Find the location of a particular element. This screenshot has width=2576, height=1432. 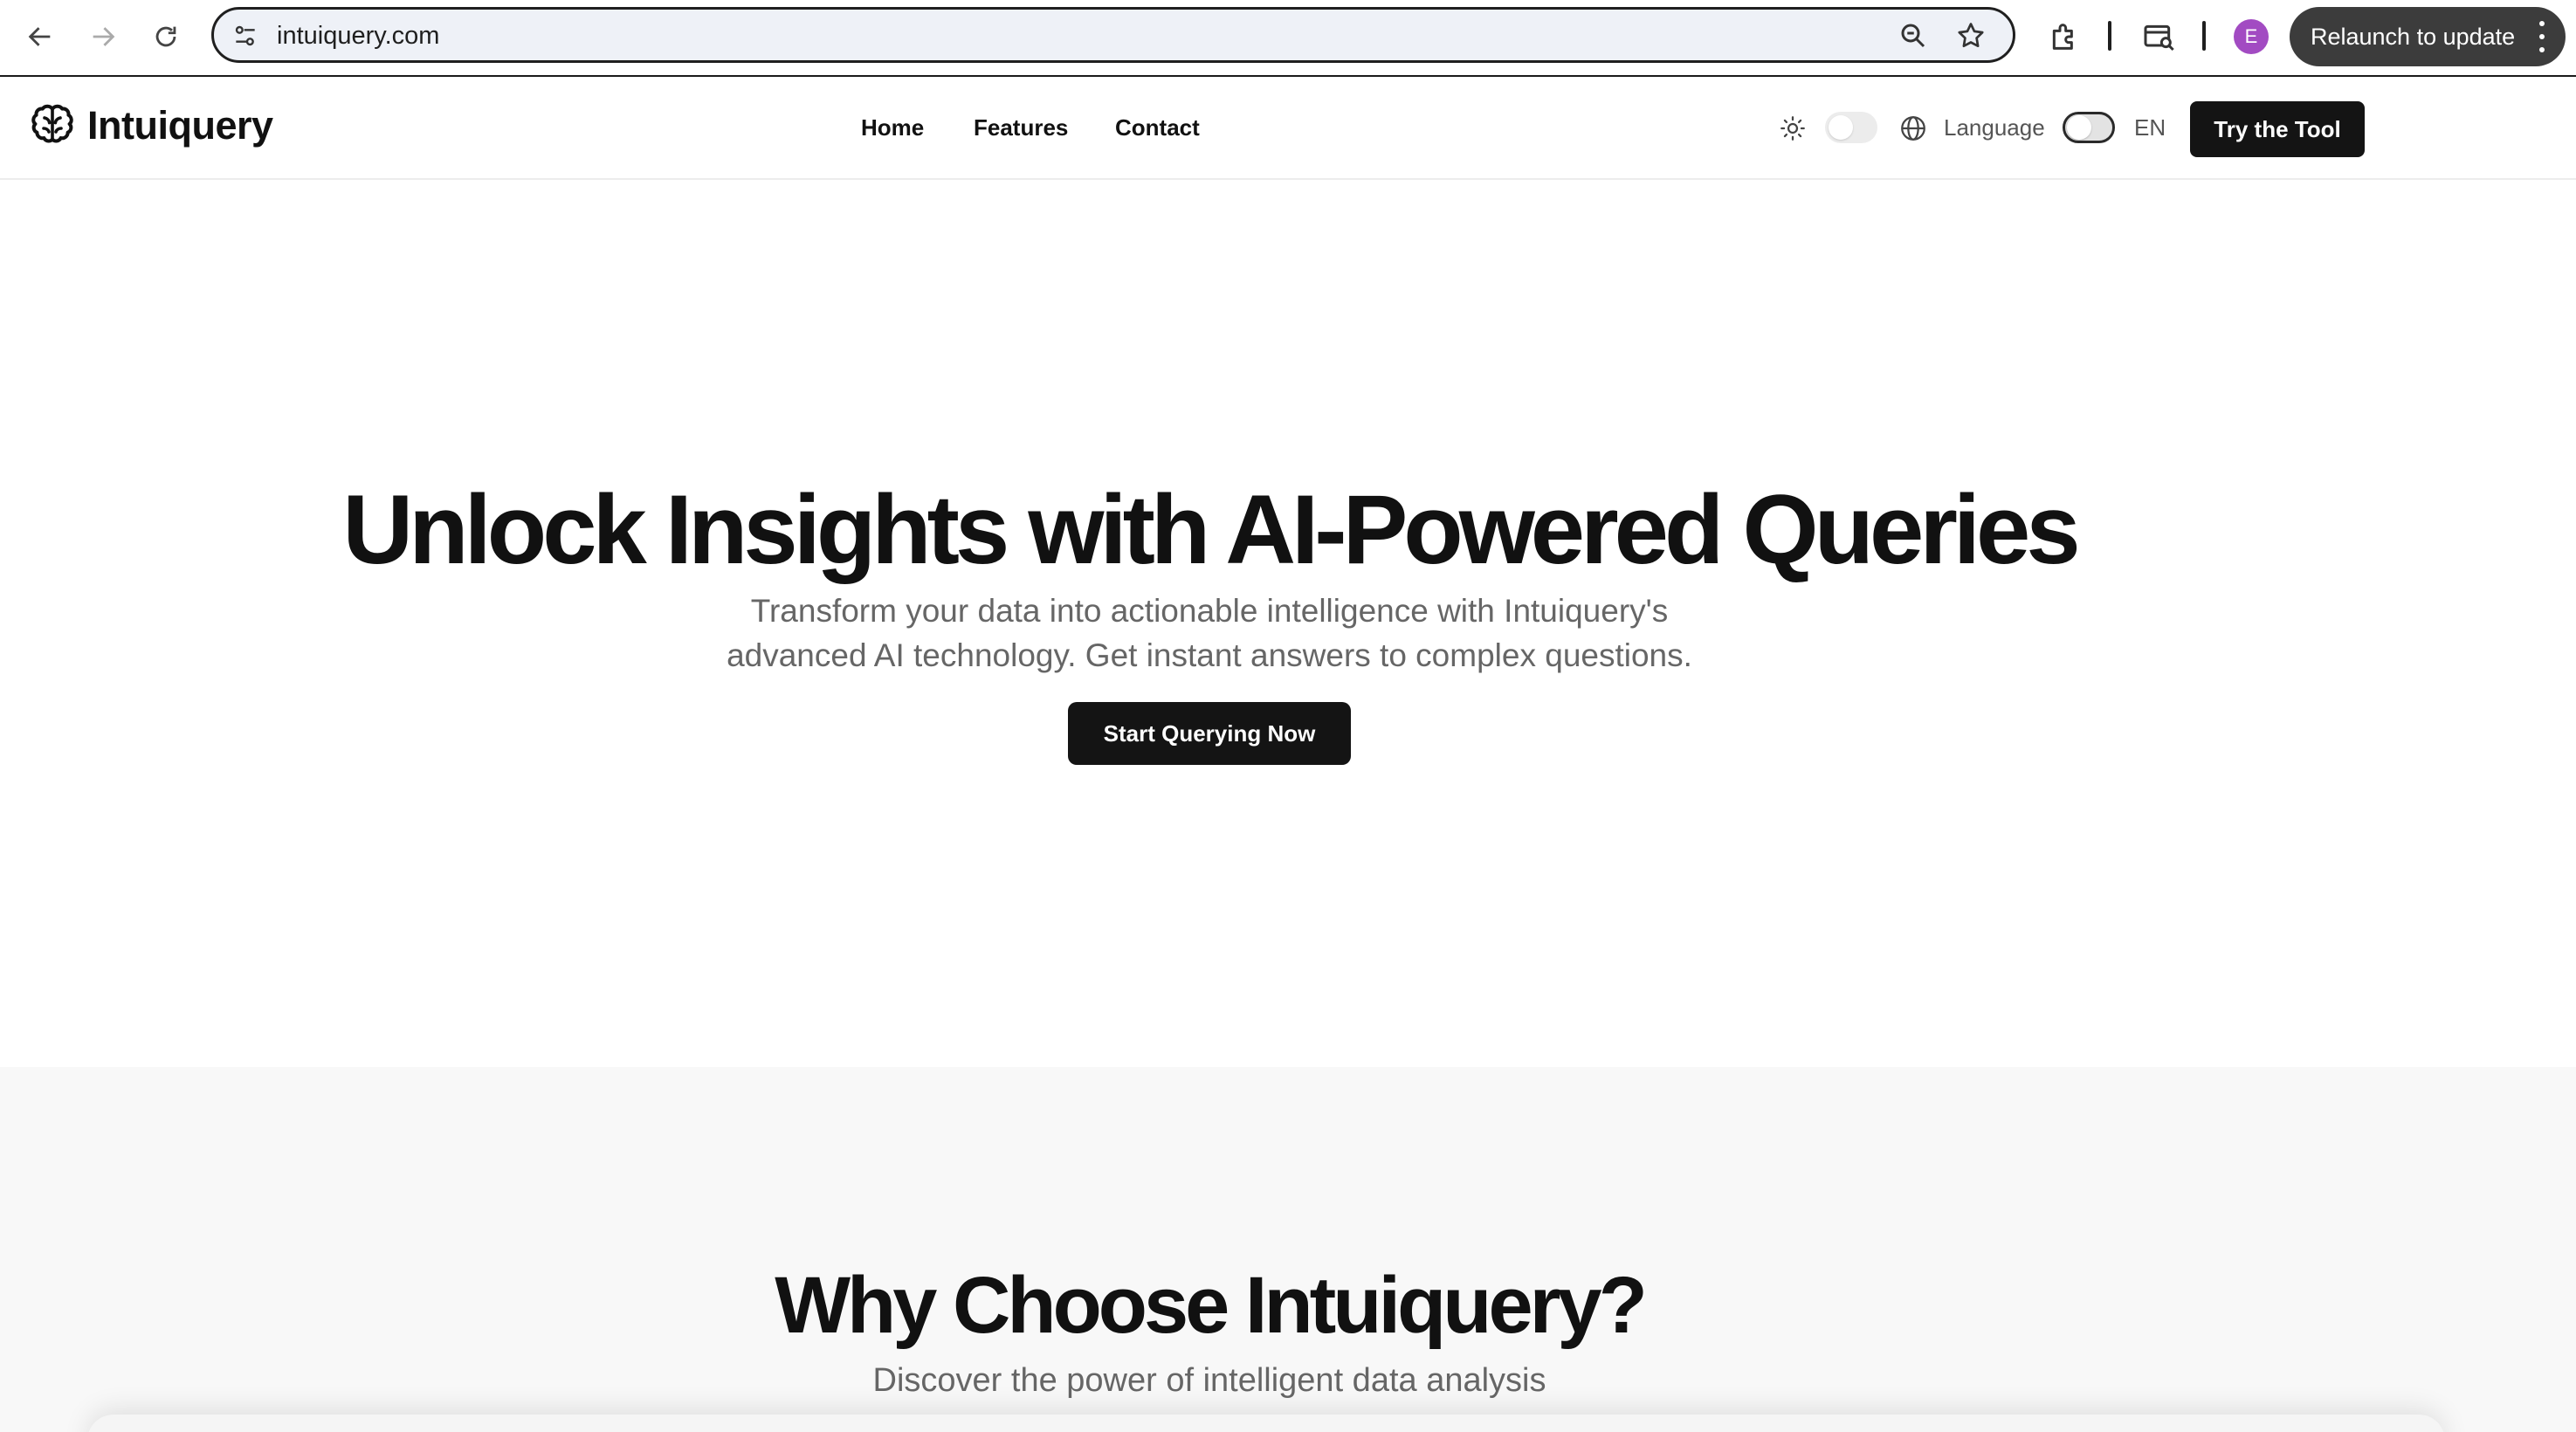

forward-arrow-icon is located at coordinates (104, 36).